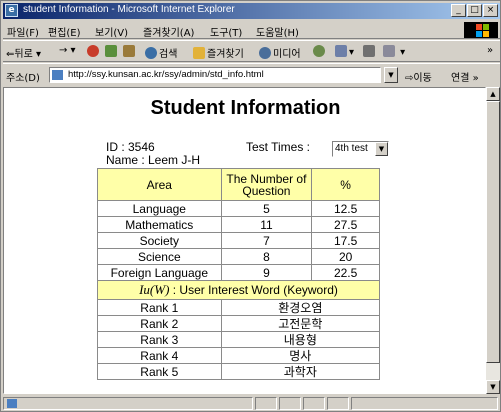 The height and width of the screenshot is (412, 501). I want to click on test-times-select: 4th test ▼, so click(360, 149).